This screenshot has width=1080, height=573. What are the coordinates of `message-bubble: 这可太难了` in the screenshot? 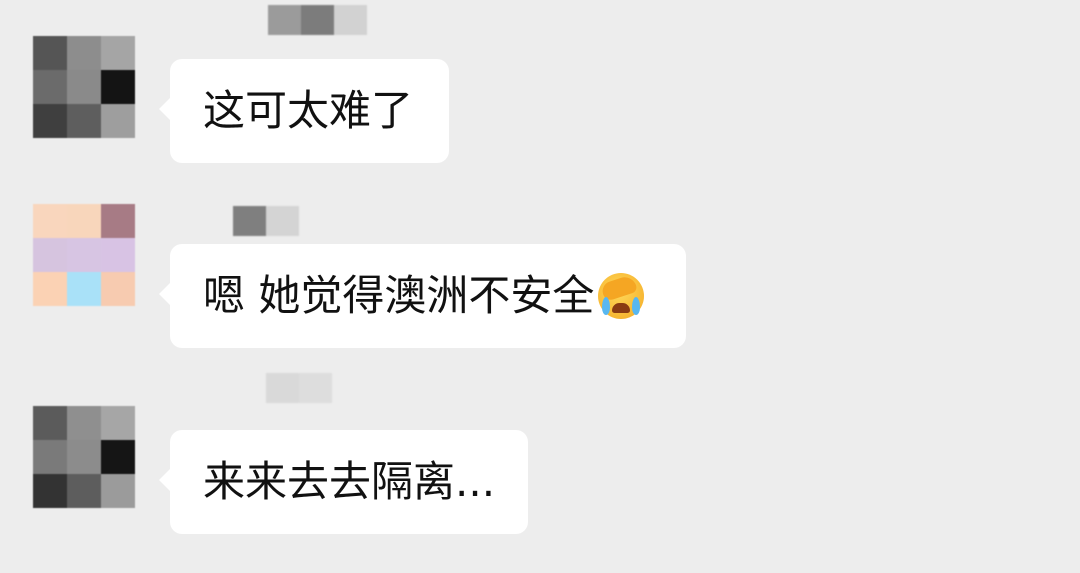 It's located at (304, 111).